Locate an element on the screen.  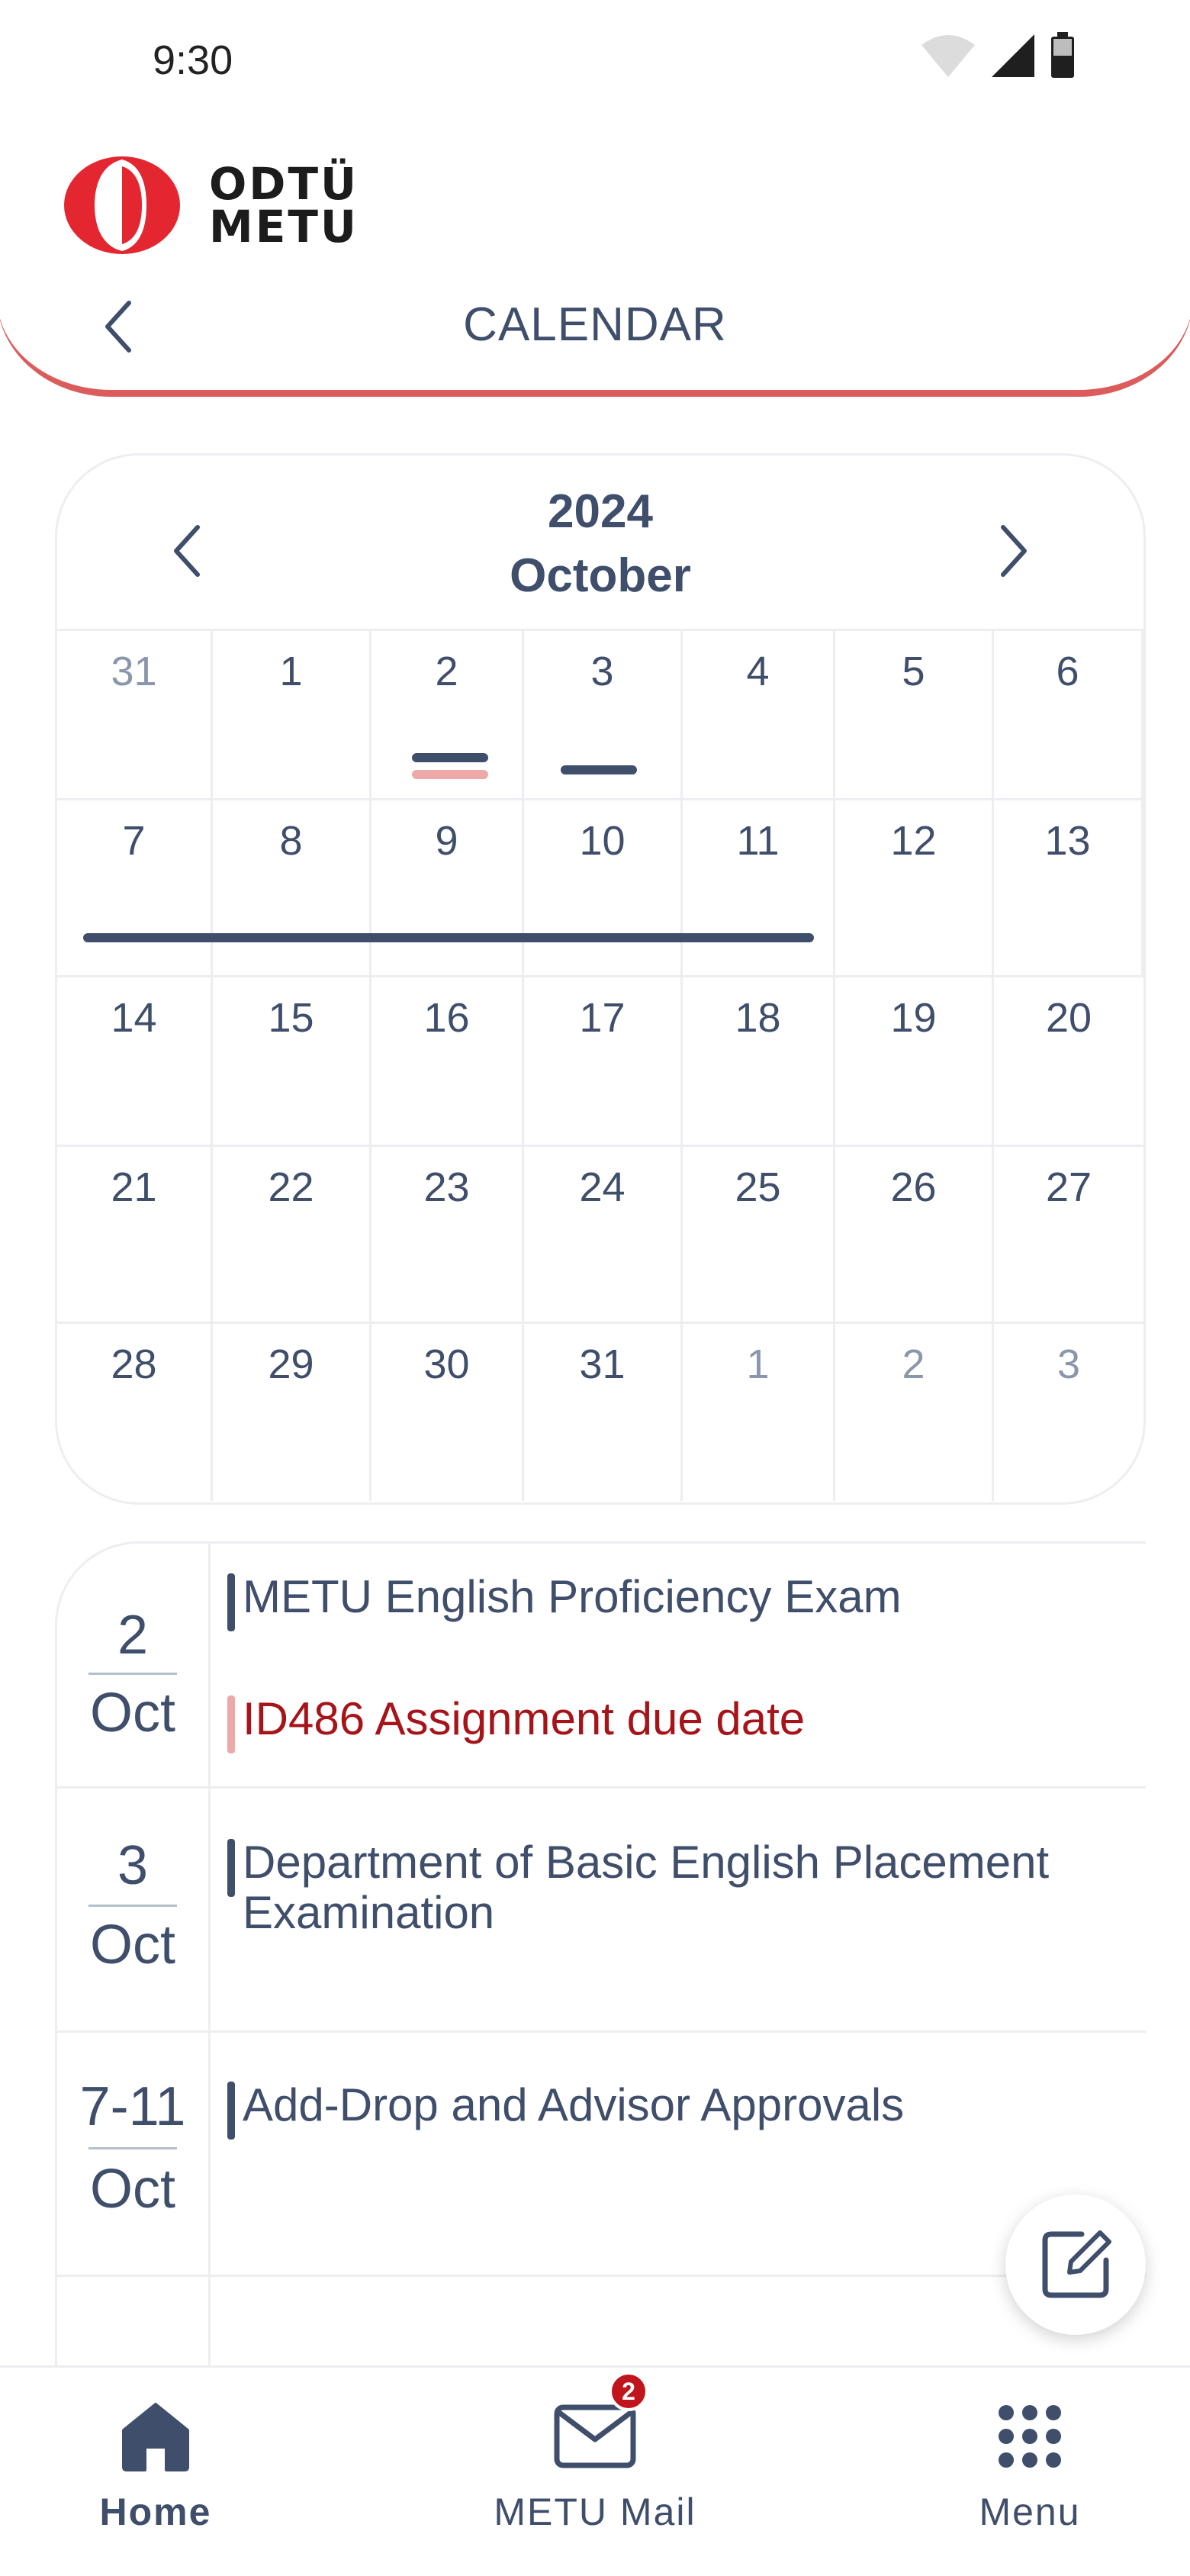
edit-icon is located at coordinates (1076, 2264).